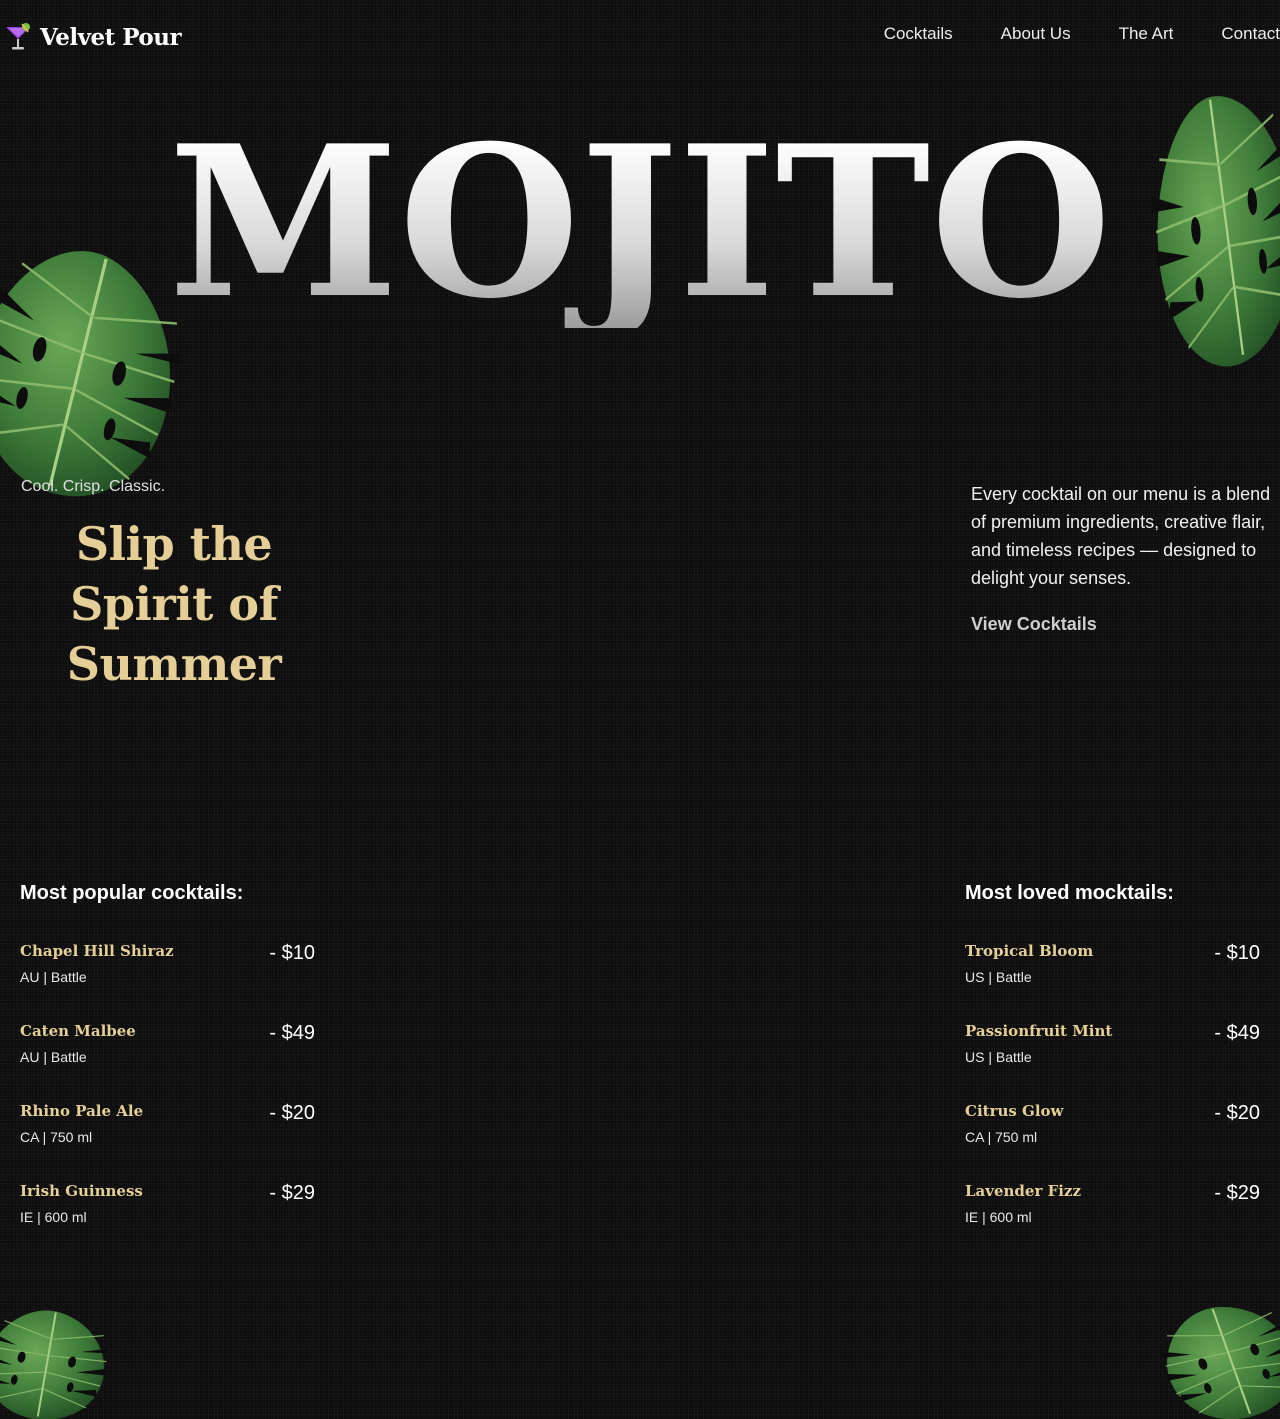 The height and width of the screenshot is (1419, 1280). Describe the element at coordinates (1036, 34) in the screenshot. I see `nav-link-about-us: About Us` at that location.